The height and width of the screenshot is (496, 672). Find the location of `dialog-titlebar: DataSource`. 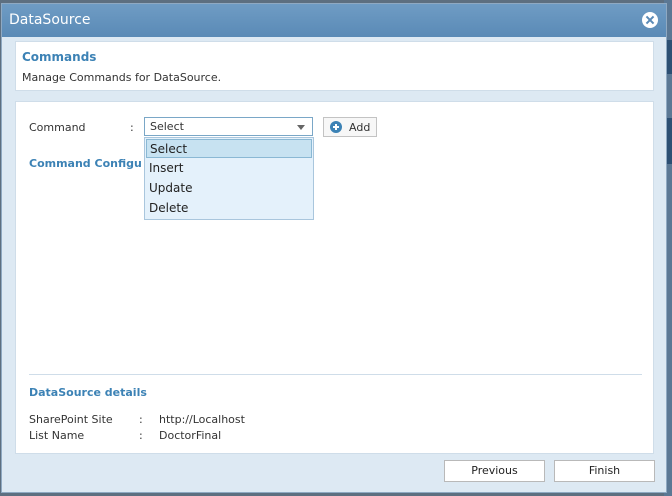

dialog-titlebar: DataSource is located at coordinates (334, 20).